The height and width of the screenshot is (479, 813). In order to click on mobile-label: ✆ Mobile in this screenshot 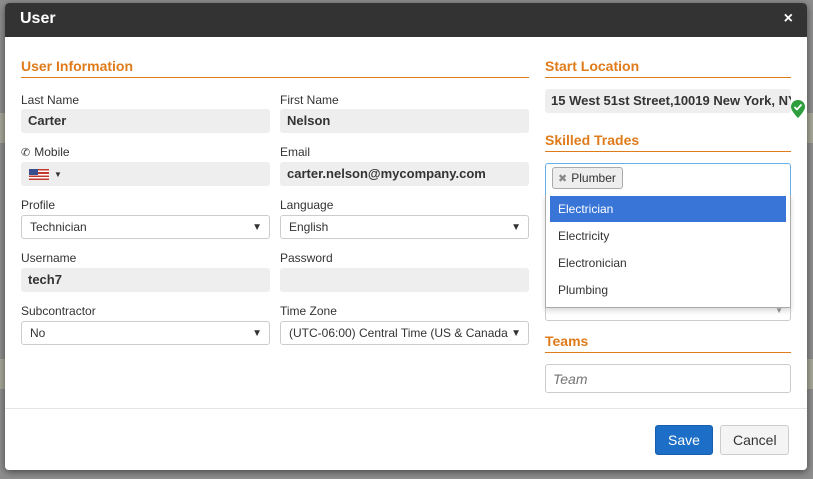, I will do `click(45, 152)`.